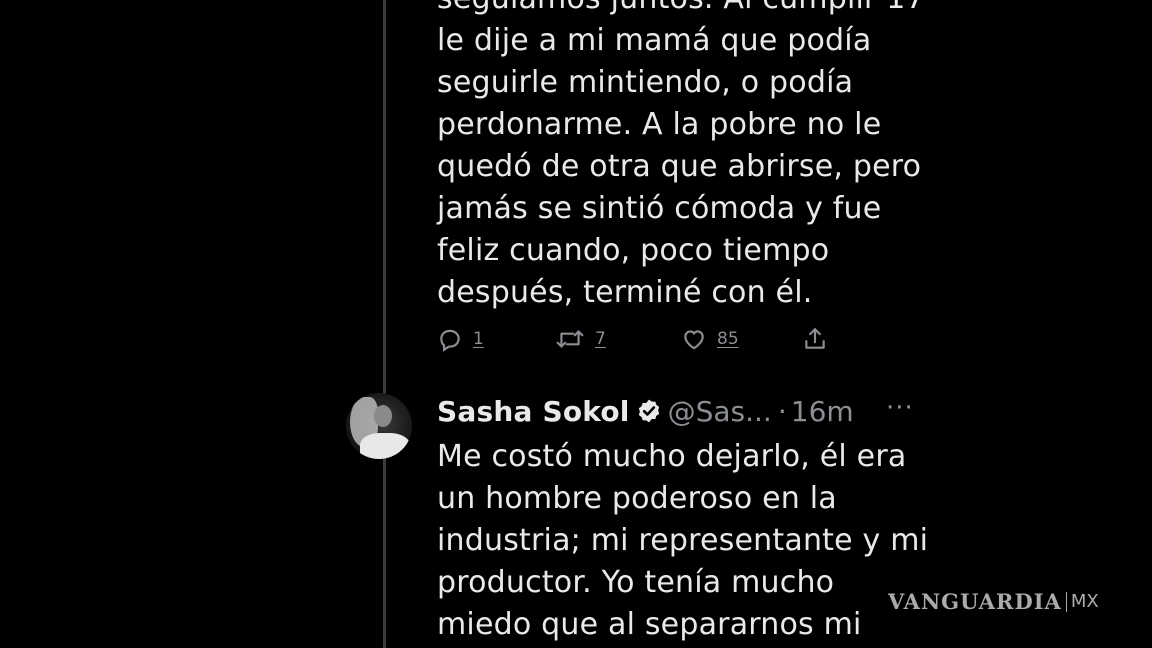 Image resolution: width=1152 pixels, height=648 pixels. I want to click on timestamp: 16m, so click(822, 411).